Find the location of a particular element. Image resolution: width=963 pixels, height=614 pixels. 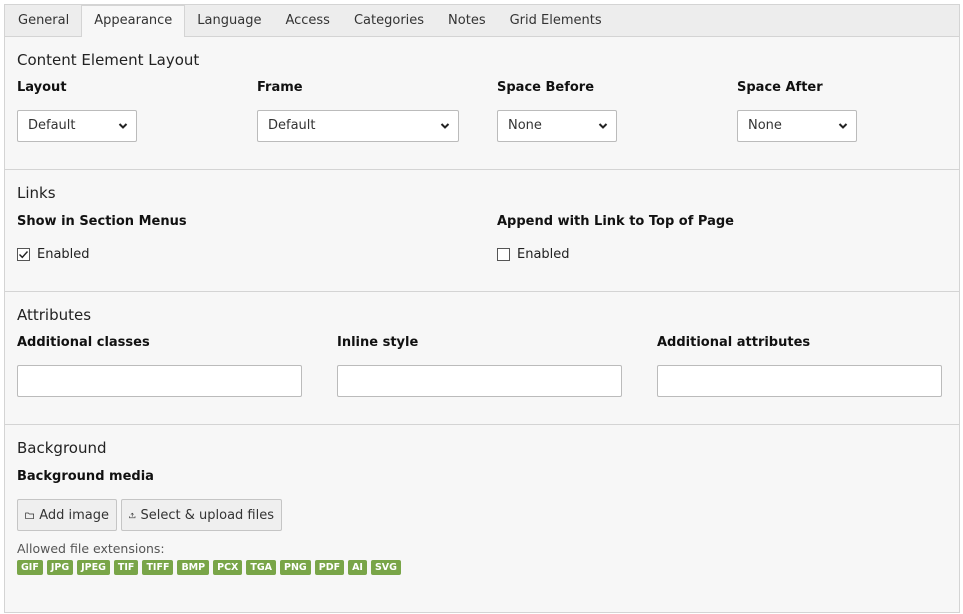

frame-label: Frame is located at coordinates (280, 87).